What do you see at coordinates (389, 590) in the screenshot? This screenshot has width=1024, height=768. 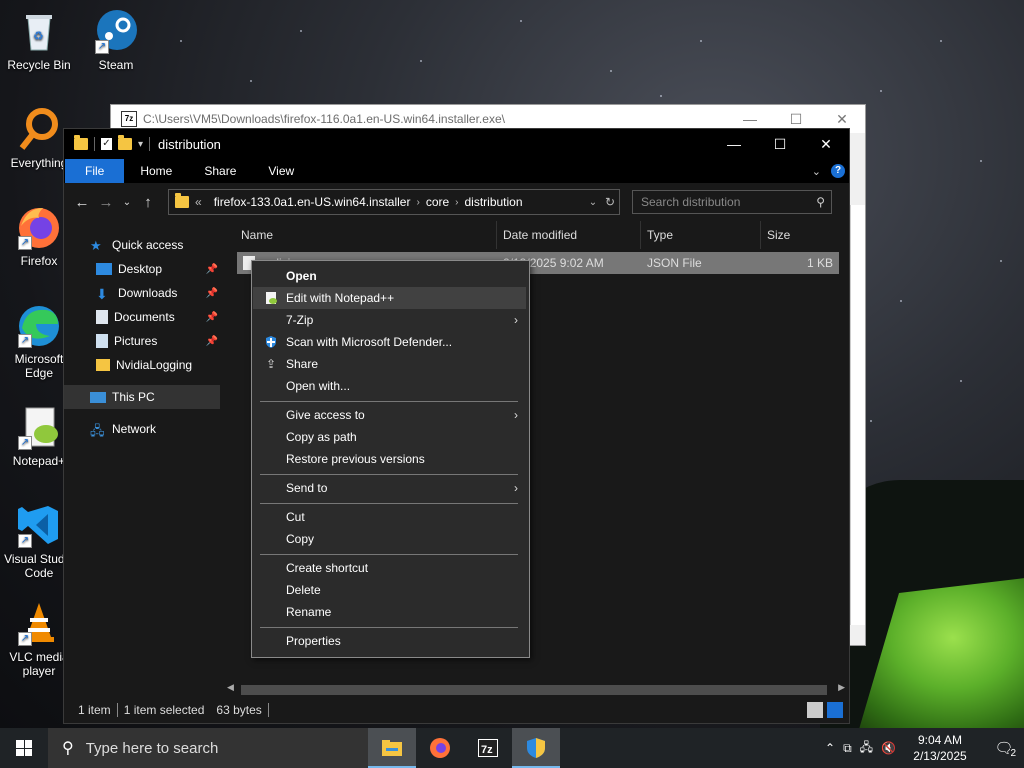 I see `menu-item-delete: Delete` at bounding box center [389, 590].